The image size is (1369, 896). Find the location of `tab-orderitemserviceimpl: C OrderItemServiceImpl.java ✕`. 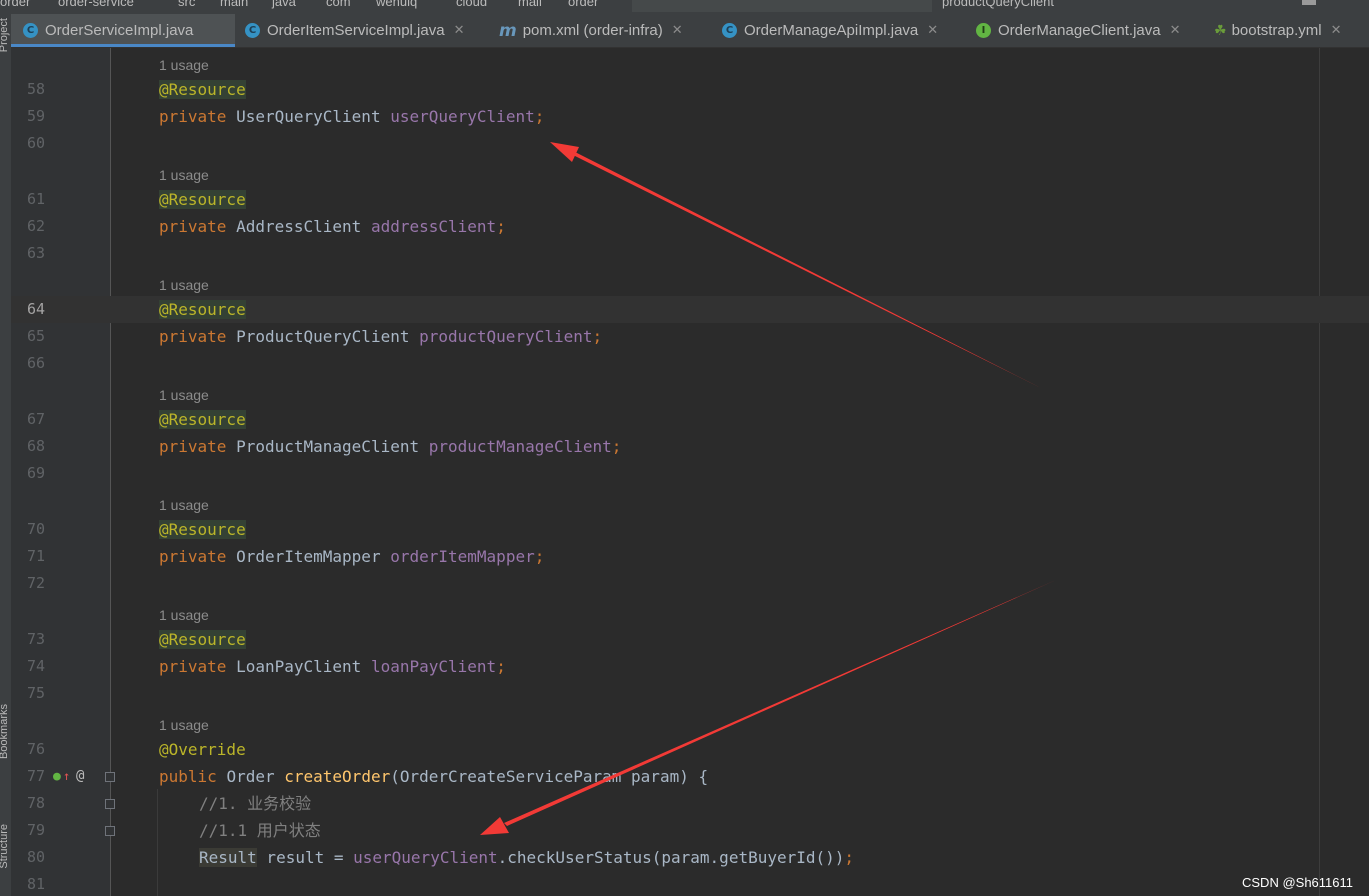

tab-orderitemserviceimpl: C OrderItemServiceImpl.java ✕ is located at coordinates (354, 30).